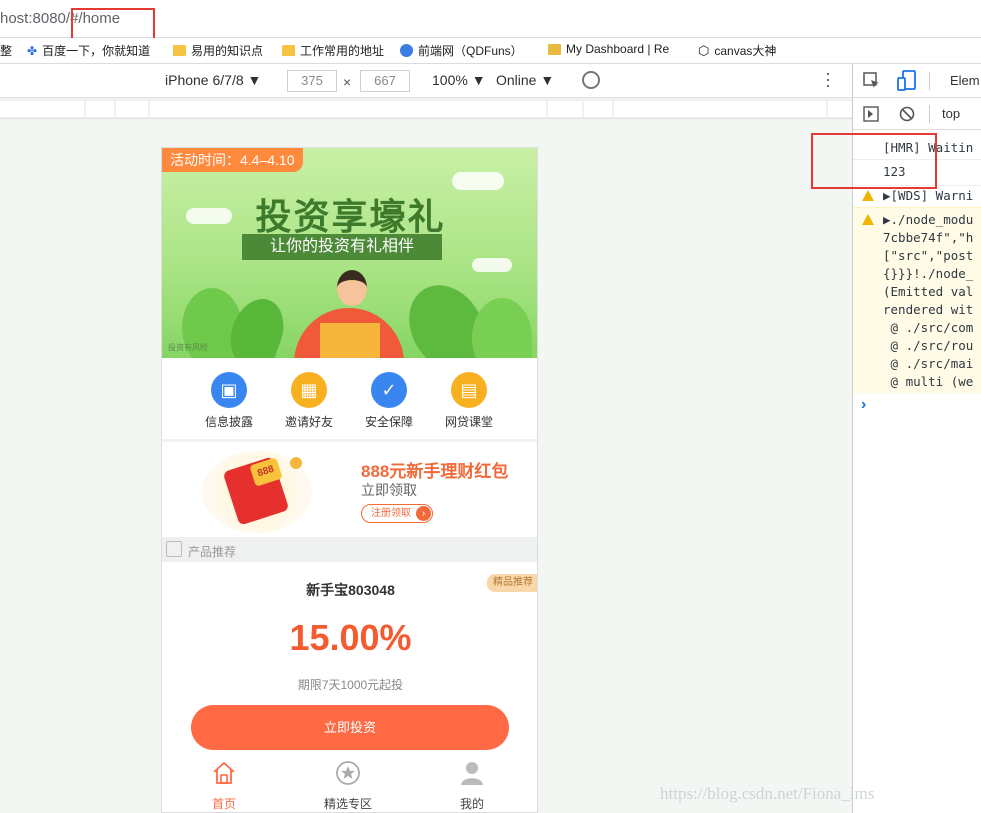 The width and height of the screenshot is (981, 813). I want to click on bookmark-item: 工作常用的地址, so click(333, 50).